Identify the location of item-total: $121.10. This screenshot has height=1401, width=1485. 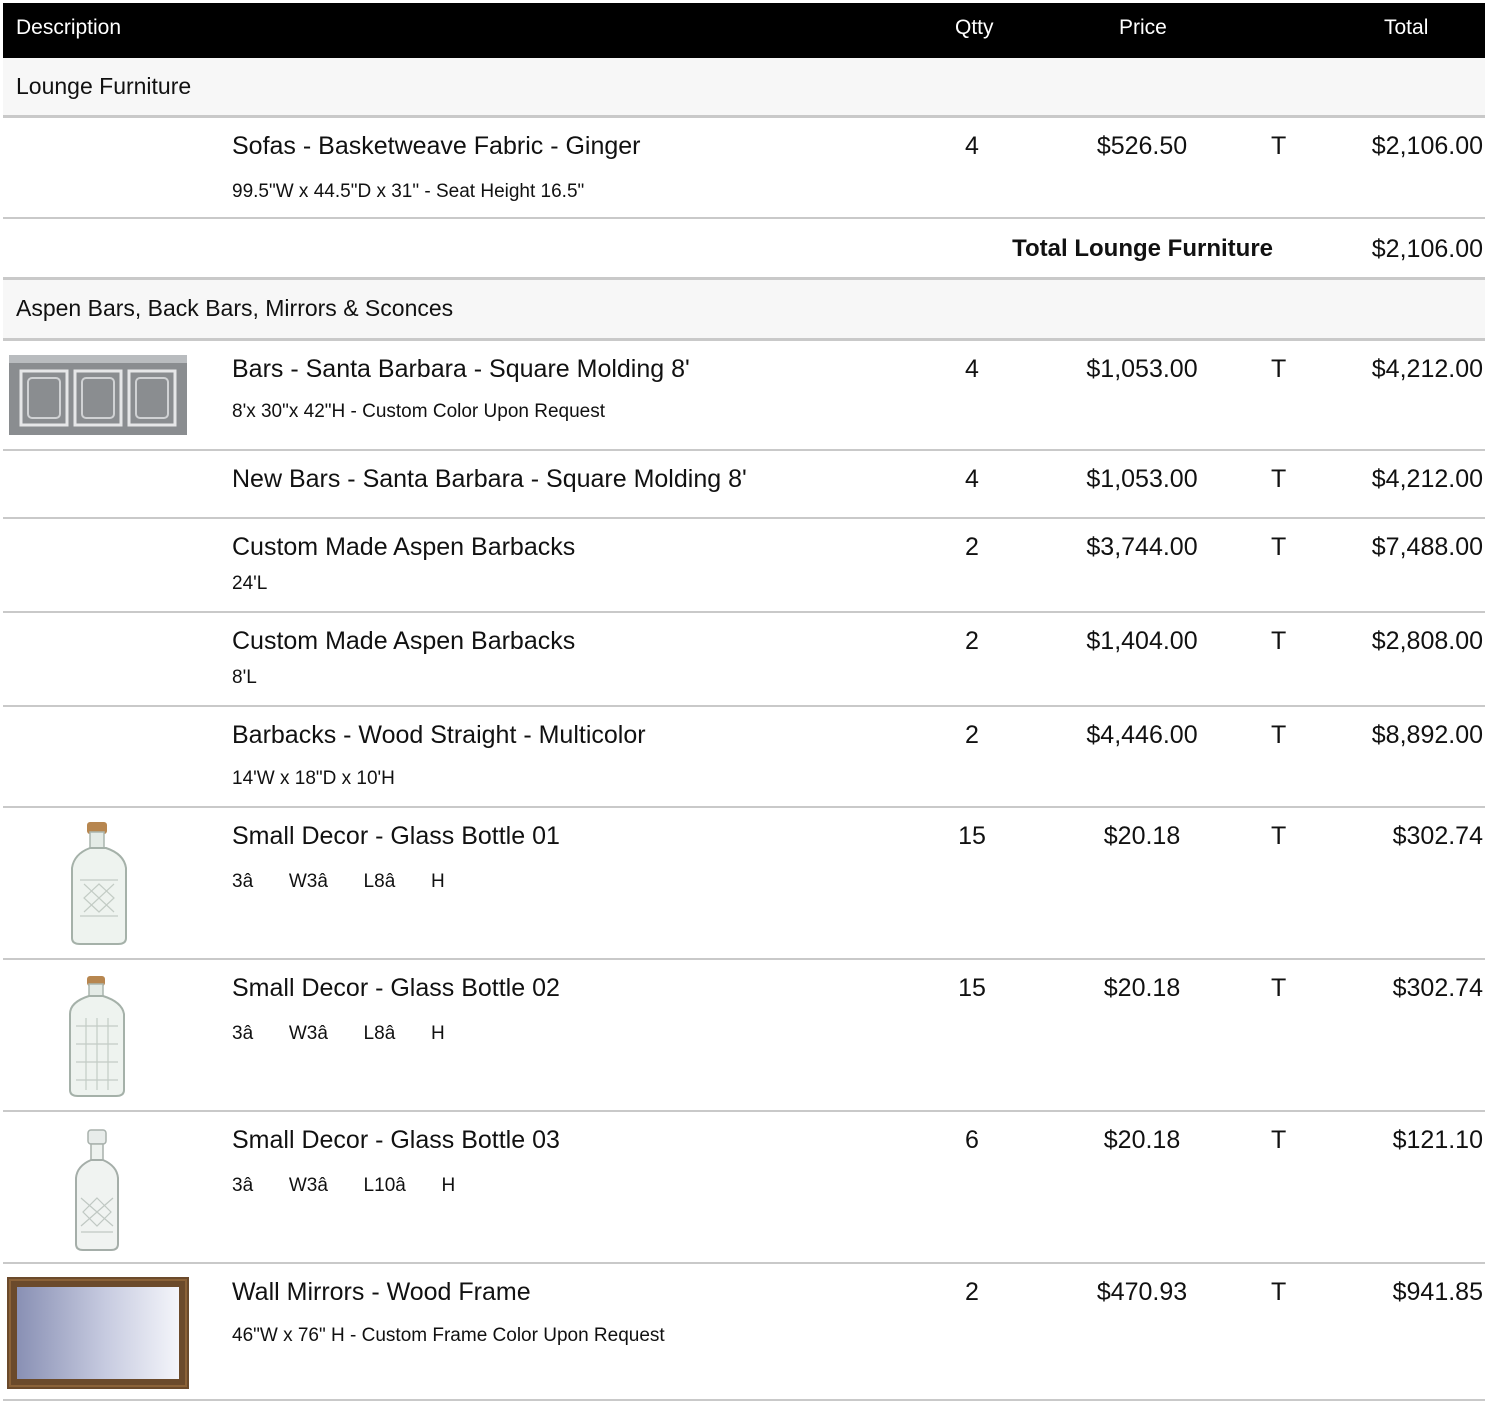
(1437, 1140).